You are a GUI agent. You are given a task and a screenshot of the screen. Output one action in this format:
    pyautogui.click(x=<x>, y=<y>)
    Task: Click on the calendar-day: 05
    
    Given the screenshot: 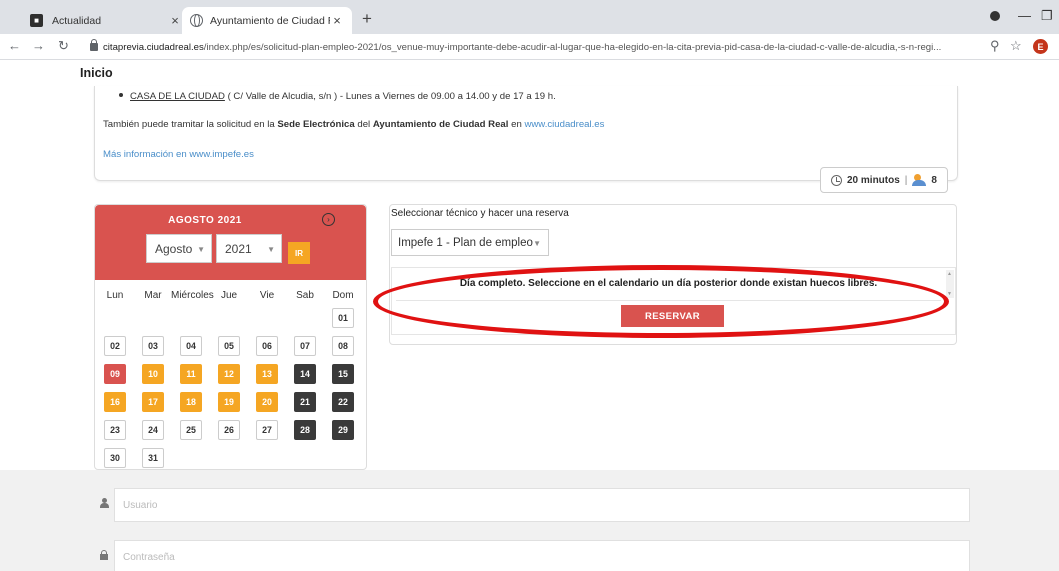 What is the action you would take?
    pyautogui.click(x=229, y=346)
    